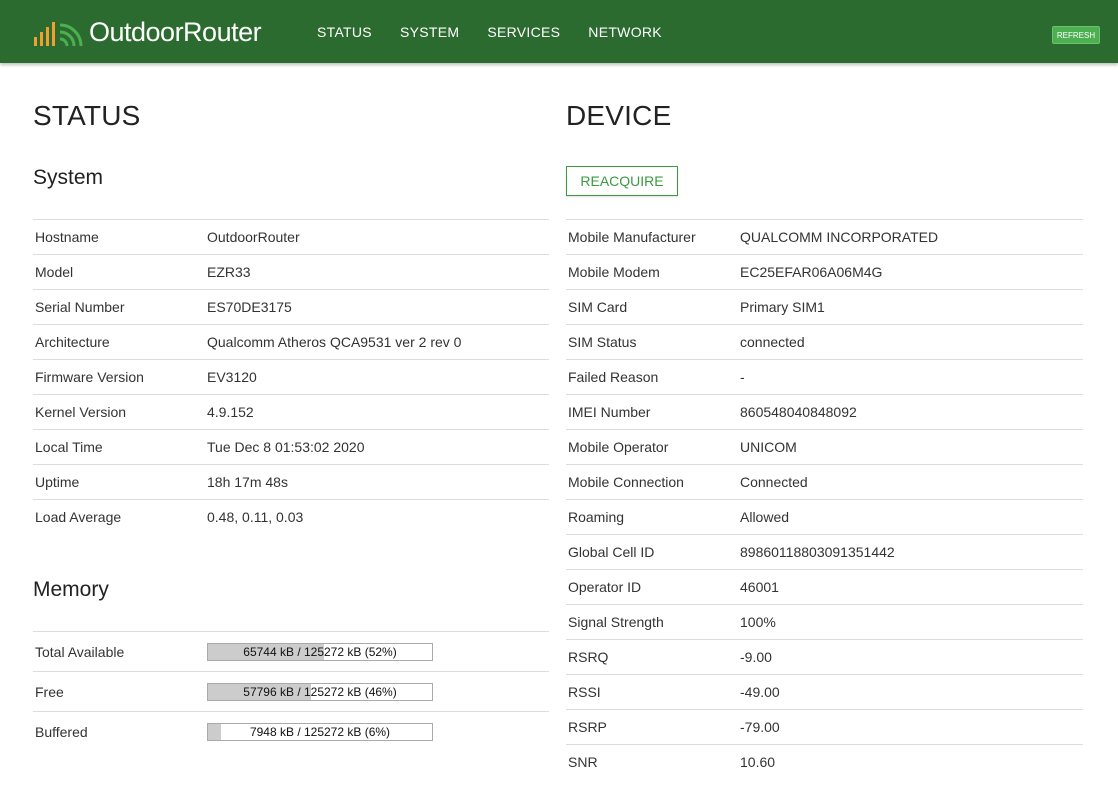 Image resolution: width=1118 pixels, height=800 pixels. I want to click on table-row: Mobile Manufacturer QUALCOMM INCORPORATED, so click(824, 237).